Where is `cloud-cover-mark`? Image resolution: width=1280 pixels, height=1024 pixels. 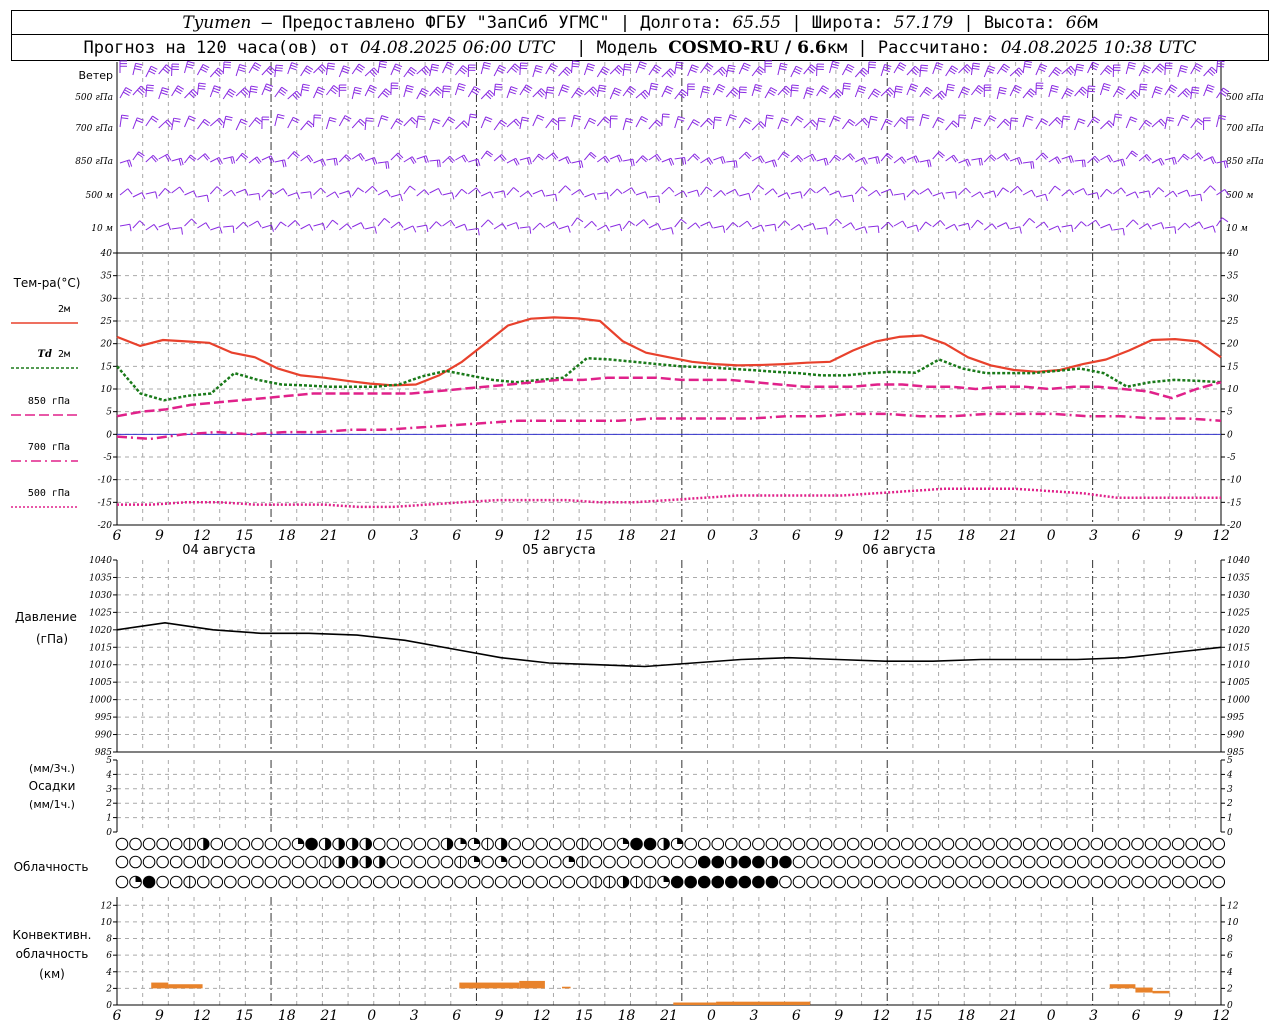
cloud-cover-mark is located at coordinates (301, 841).